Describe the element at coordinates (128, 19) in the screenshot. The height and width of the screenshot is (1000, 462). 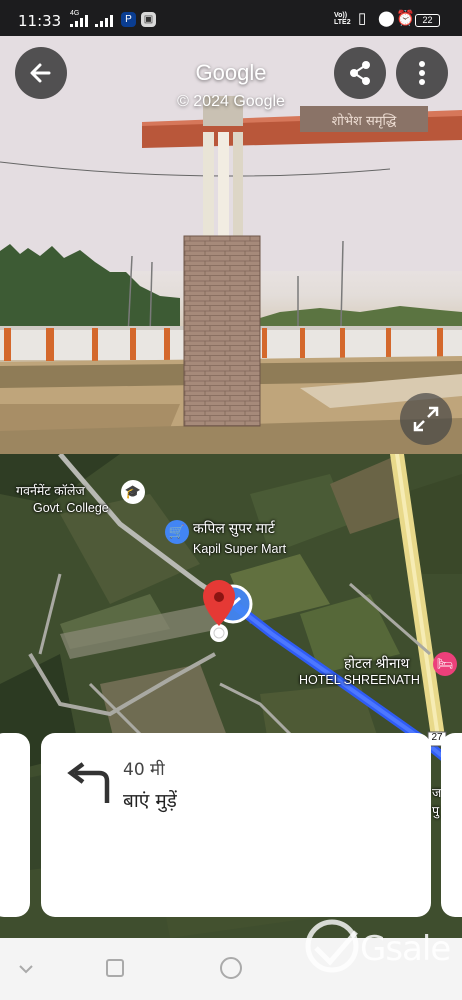
I see `app-notification-icon: P` at that location.